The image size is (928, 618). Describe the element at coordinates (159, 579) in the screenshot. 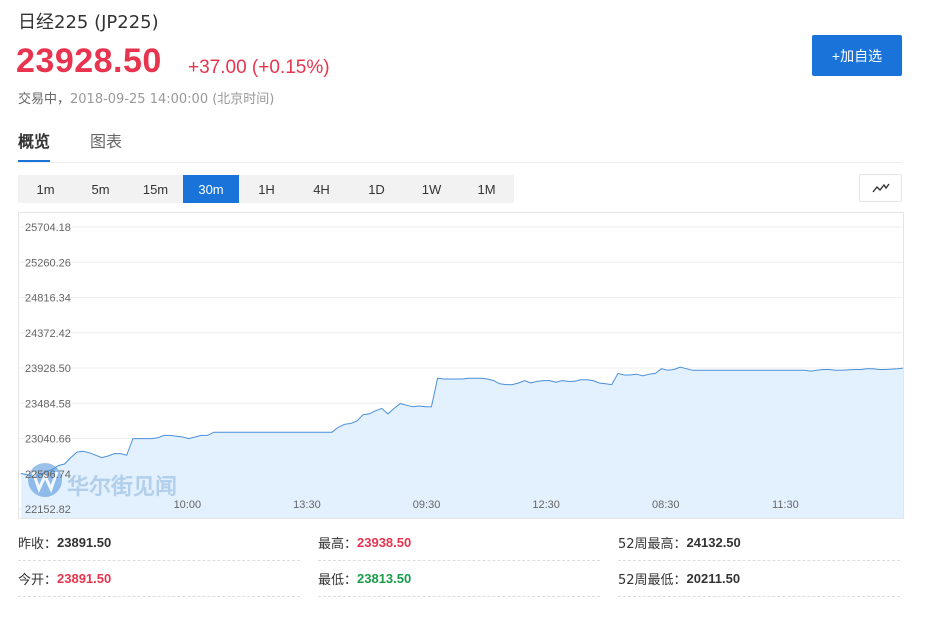

I see `stat-open: 今开： 23891.50` at that location.